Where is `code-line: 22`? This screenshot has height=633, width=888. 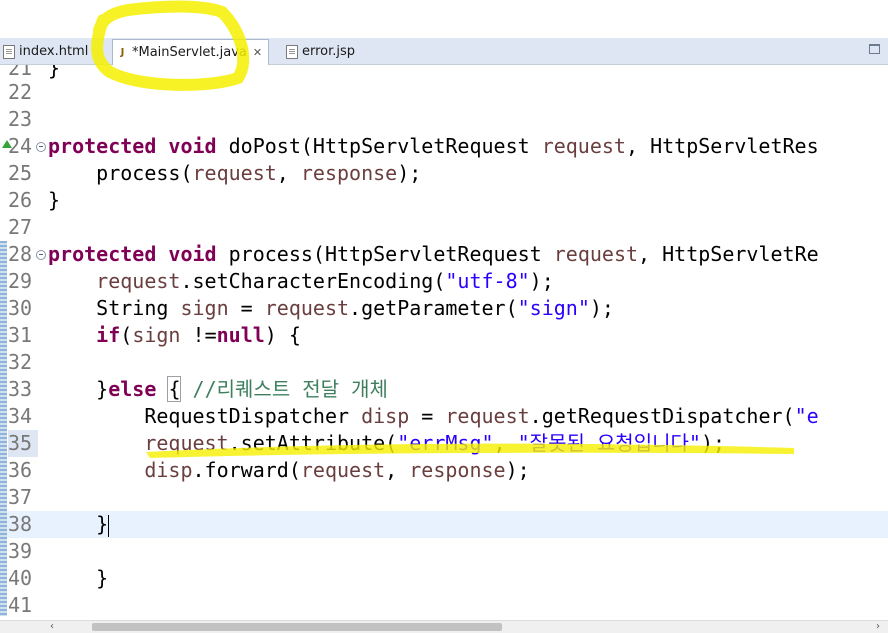 code-line: 22 is located at coordinates (444, 92).